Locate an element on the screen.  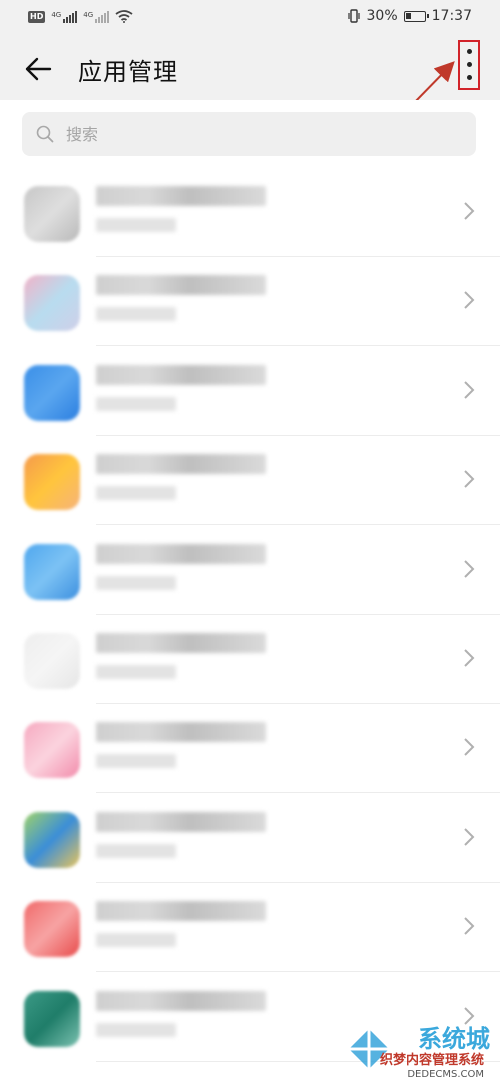
status-right: 30% 17:37 is located at coordinates (409, 16).